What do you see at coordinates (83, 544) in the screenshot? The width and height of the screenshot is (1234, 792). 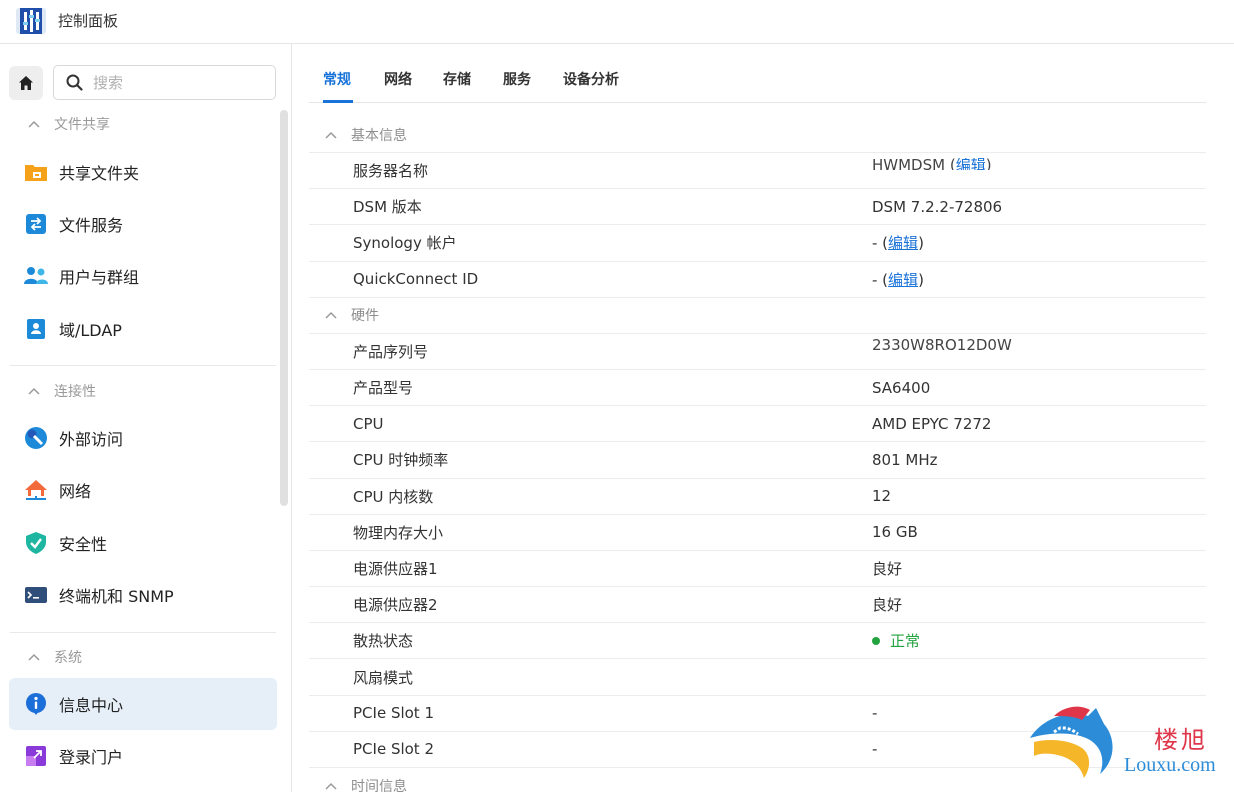 I see `sidebar-item-label: 安全性` at bounding box center [83, 544].